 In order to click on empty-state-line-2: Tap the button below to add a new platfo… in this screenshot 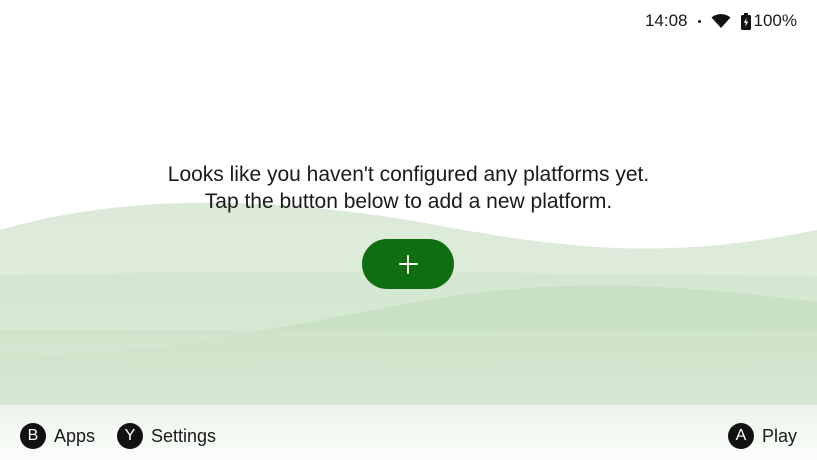, I will do `click(408, 201)`.